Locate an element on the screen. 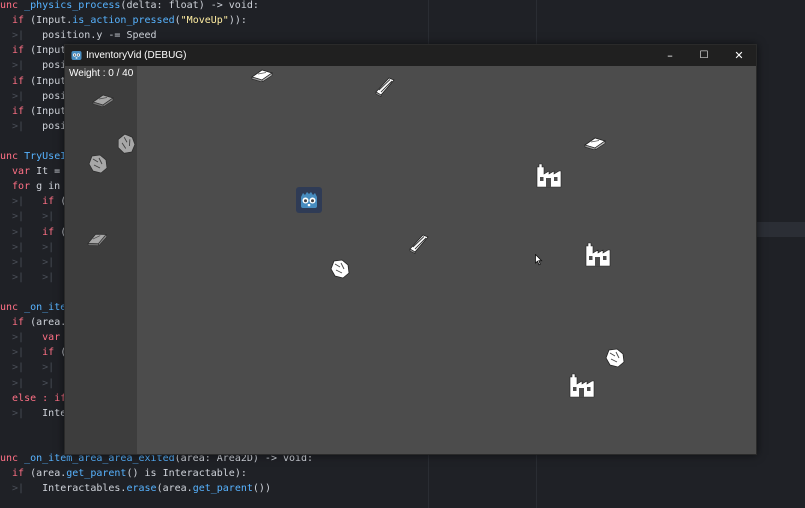 The height and width of the screenshot is (508, 805). code-line: >| Inter is located at coordinates (36, 413).